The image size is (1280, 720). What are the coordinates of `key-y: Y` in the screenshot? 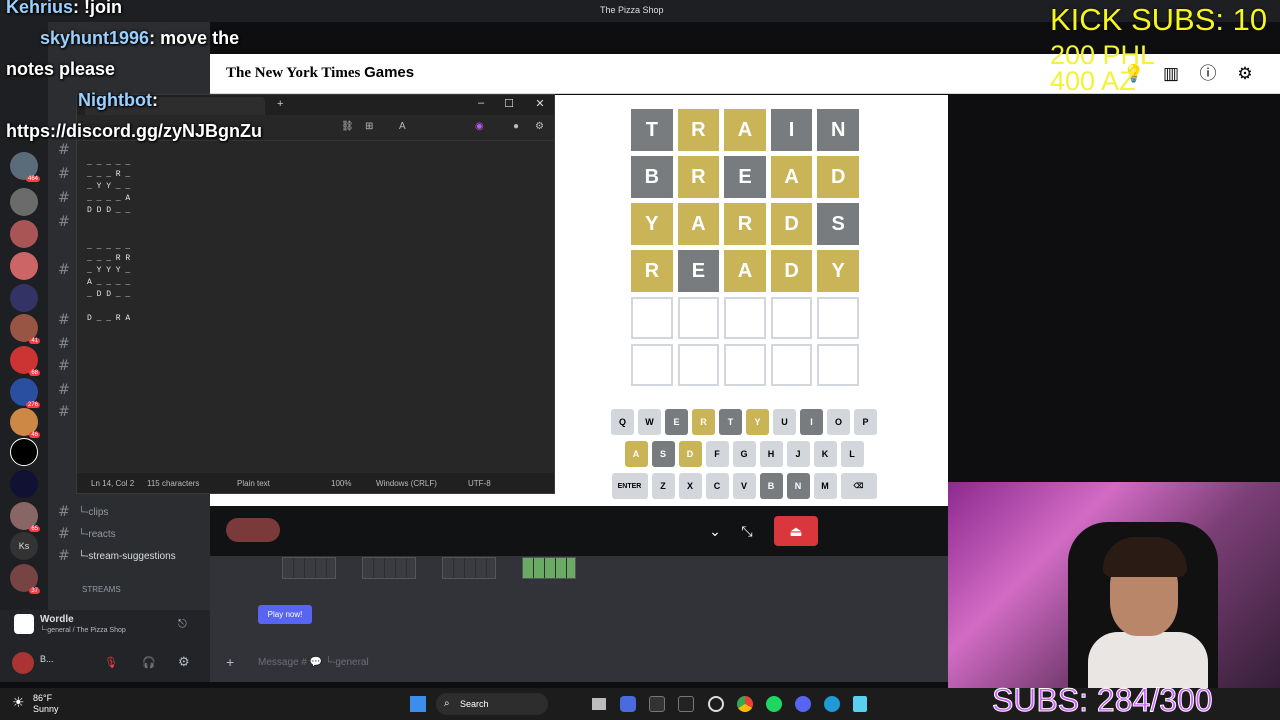 It's located at (757, 422).